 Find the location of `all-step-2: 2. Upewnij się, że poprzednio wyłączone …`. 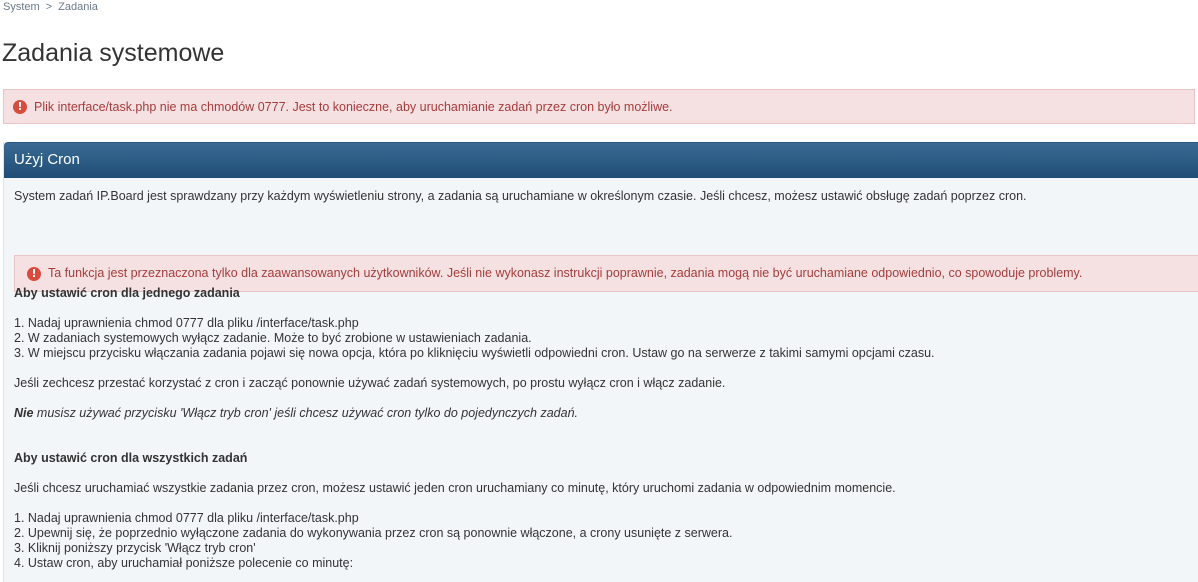

all-step-2: 2. Upewnij się, że poprzednio wyłączone … is located at coordinates (373, 533).